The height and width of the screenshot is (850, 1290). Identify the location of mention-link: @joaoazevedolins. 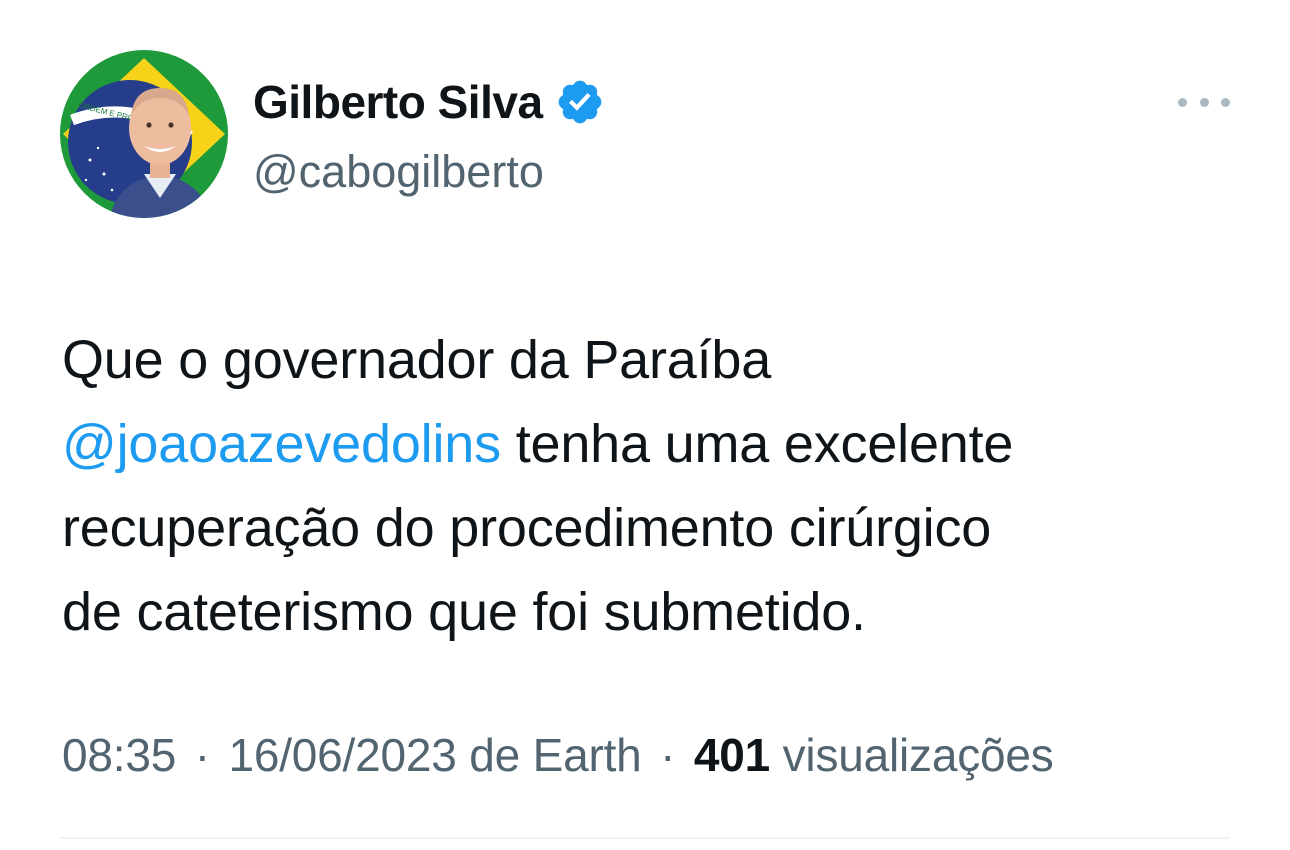
(281, 444).